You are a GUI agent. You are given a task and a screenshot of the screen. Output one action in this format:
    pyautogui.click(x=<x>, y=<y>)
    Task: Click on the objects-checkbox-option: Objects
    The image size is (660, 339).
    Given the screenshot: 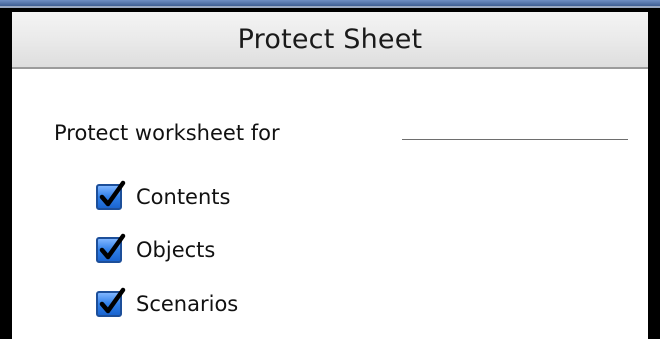 What is the action you would take?
    pyautogui.click(x=246, y=250)
    